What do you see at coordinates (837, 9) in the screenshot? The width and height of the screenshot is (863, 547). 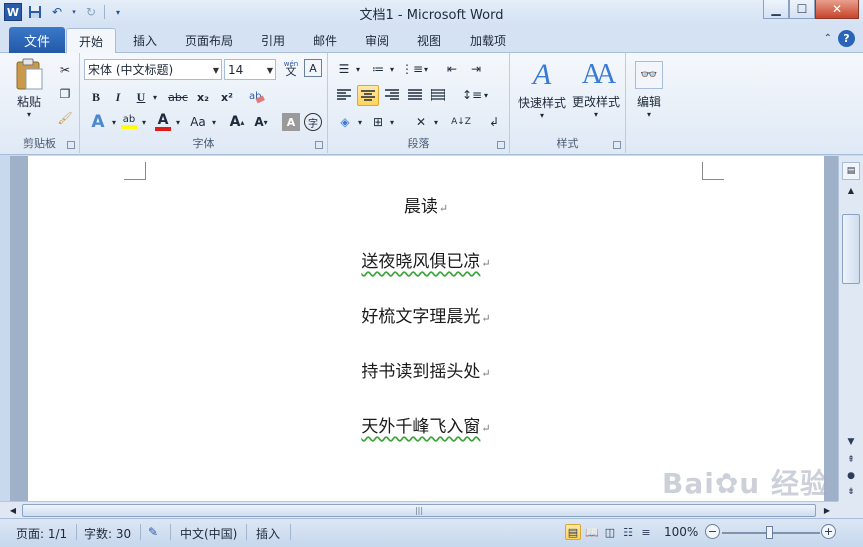 I see `close-button: ✕` at bounding box center [837, 9].